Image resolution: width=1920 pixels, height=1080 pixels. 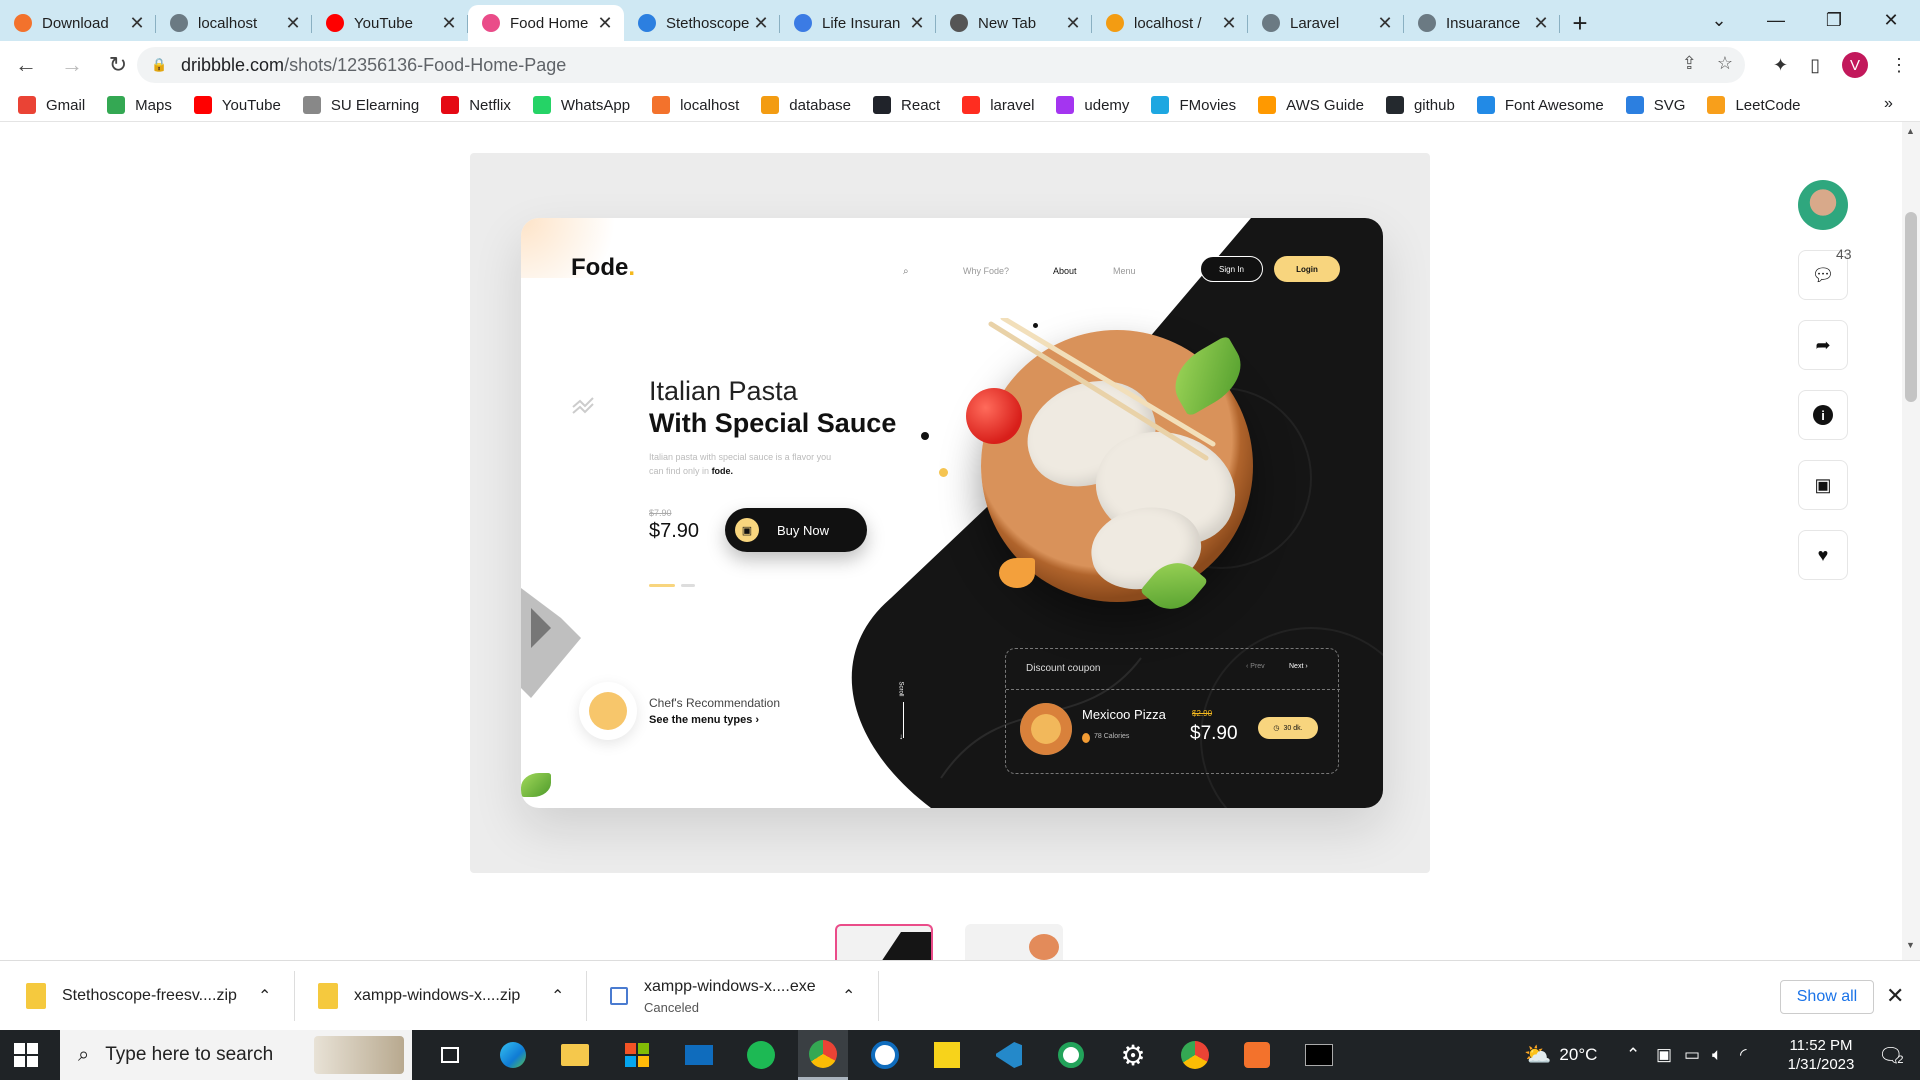 What do you see at coordinates (1170, 23) in the screenshot?
I see `tab-7: localhost / ✕` at bounding box center [1170, 23].